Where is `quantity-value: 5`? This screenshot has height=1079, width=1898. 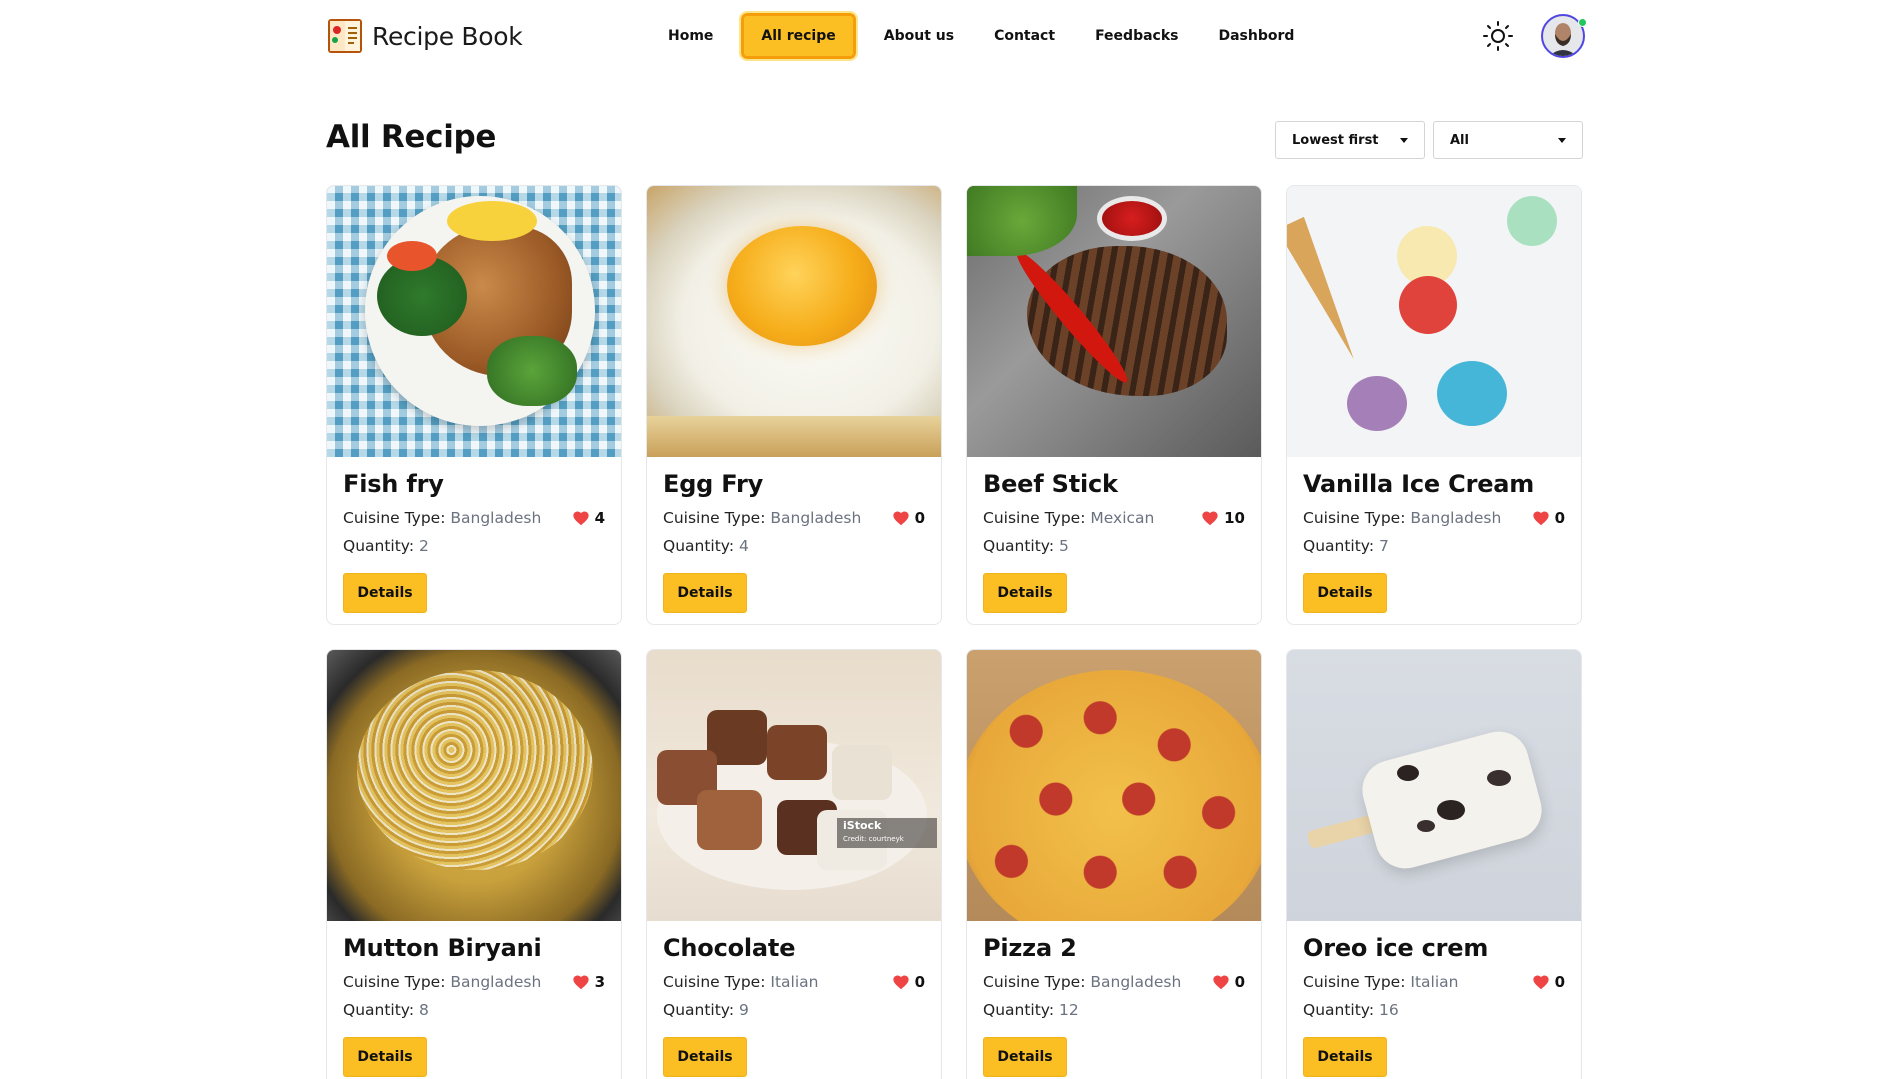 quantity-value: 5 is located at coordinates (1064, 546).